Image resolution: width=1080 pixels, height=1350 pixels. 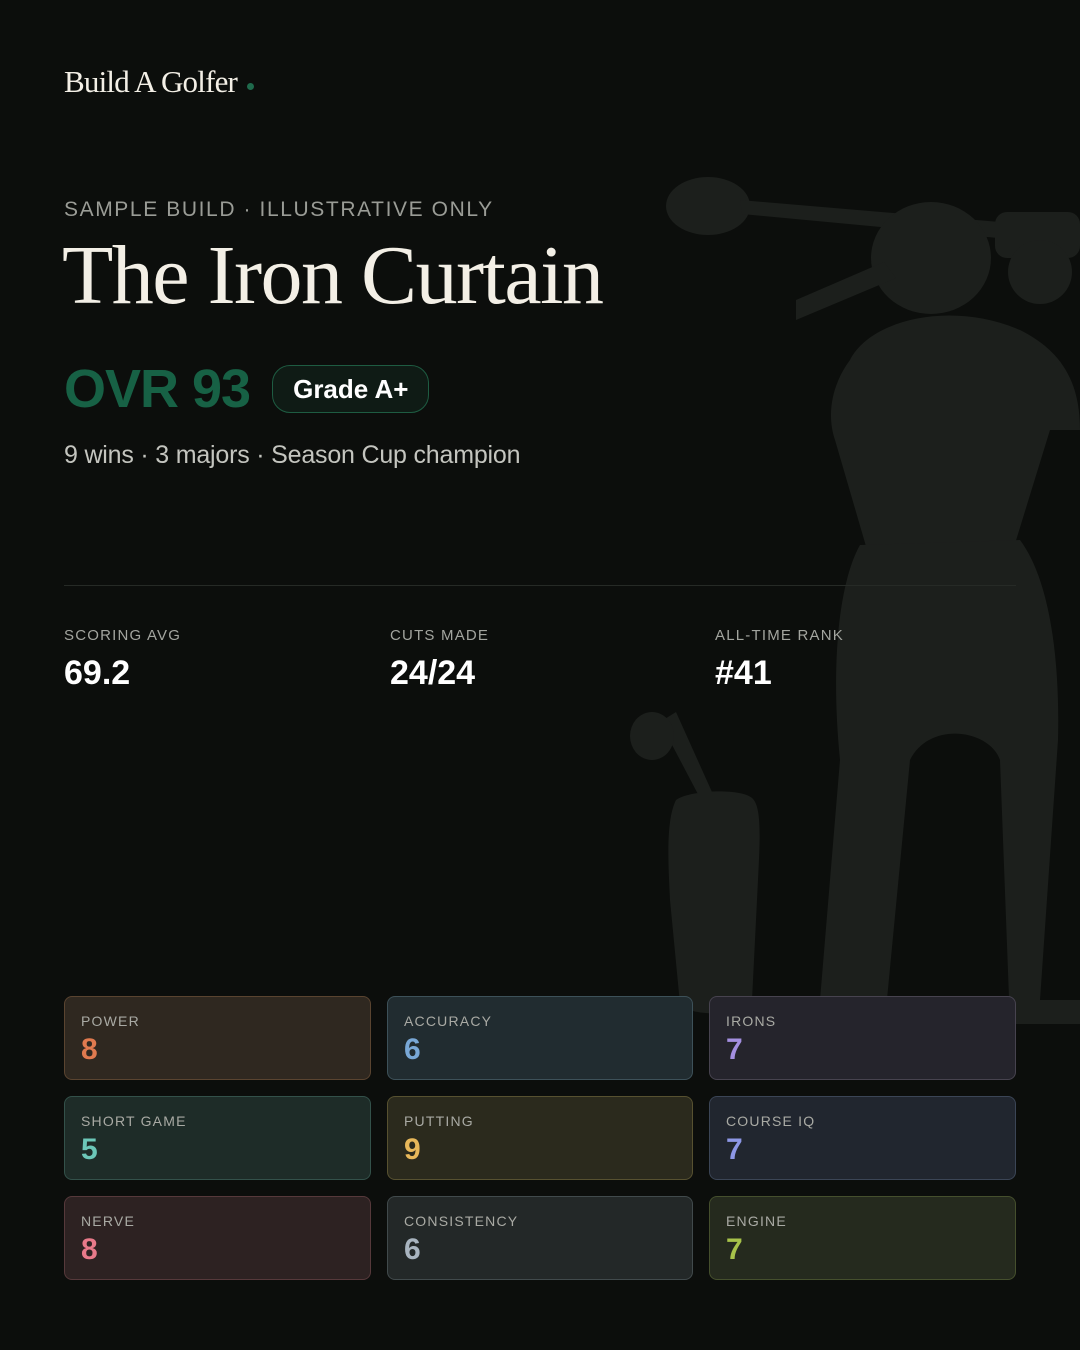 What do you see at coordinates (756, 1221) in the screenshot?
I see `attribute-label: ENGINE` at bounding box center [756, 1221].